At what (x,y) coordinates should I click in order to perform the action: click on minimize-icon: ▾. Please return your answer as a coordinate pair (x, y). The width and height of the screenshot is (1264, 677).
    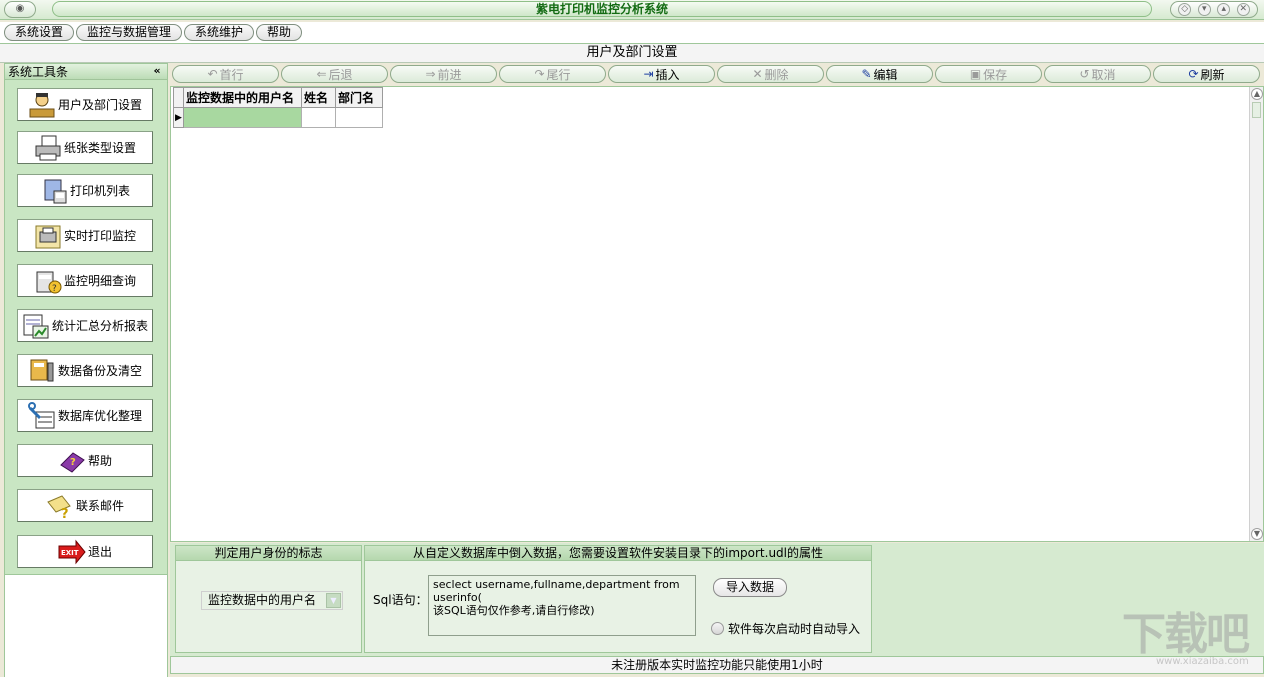
    Looking at the image, I should click on (1204, 9).